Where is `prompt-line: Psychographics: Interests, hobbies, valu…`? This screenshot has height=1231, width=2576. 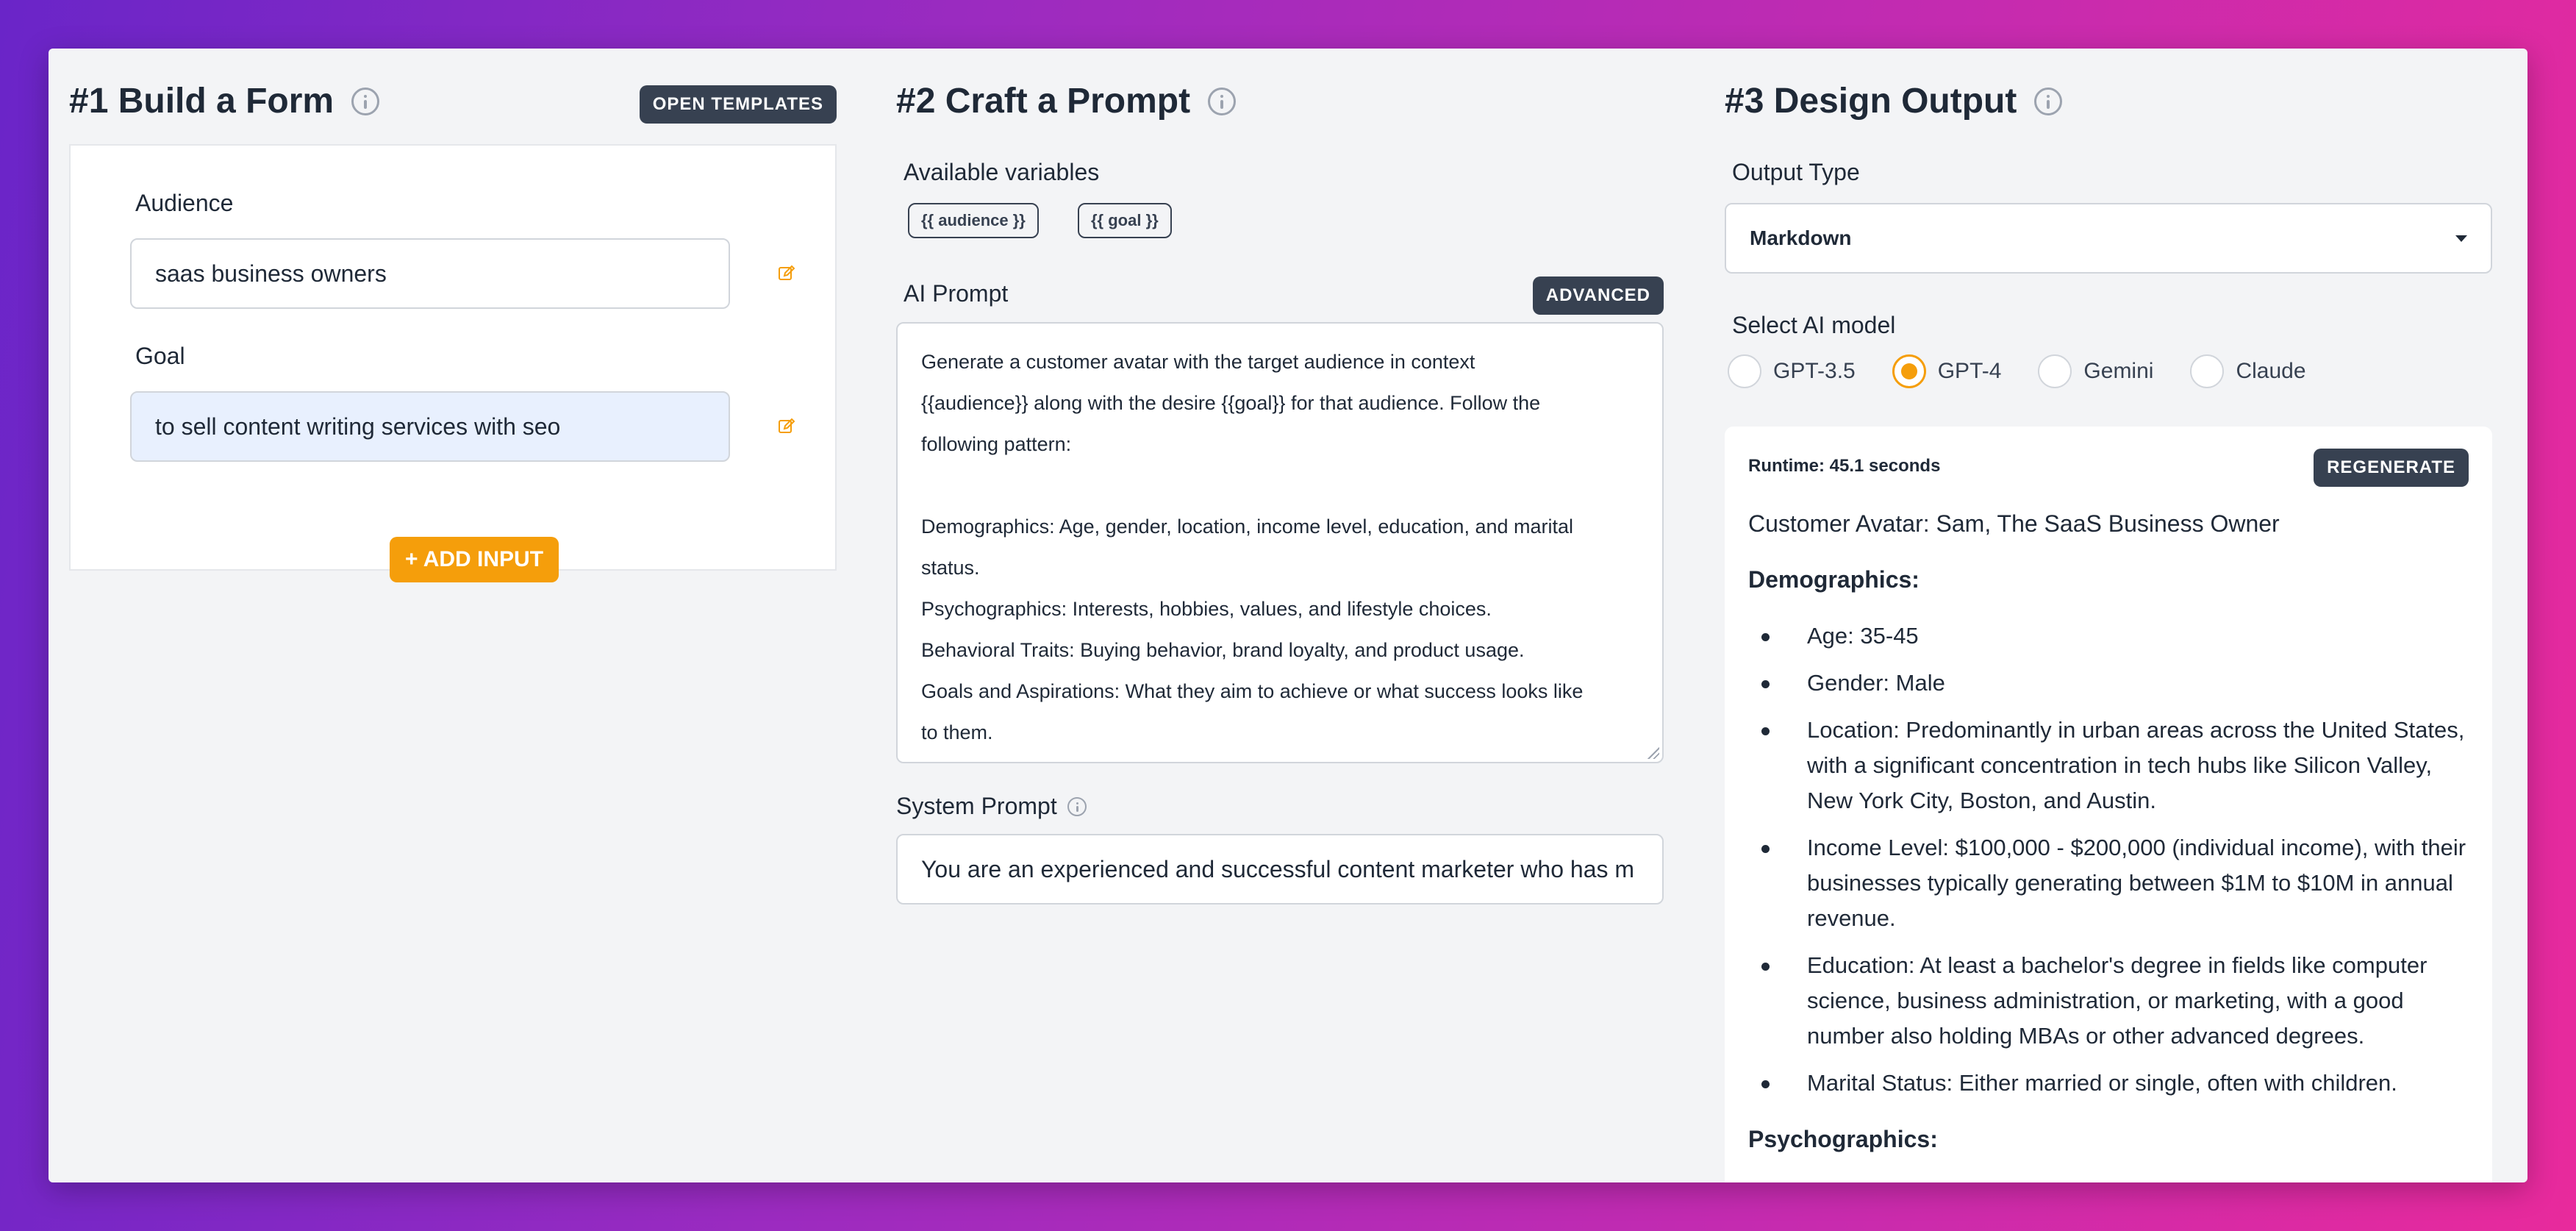 prompt-line: Psychographics: Interests, hobbies, valu… is located at coordinates (1206, 609).